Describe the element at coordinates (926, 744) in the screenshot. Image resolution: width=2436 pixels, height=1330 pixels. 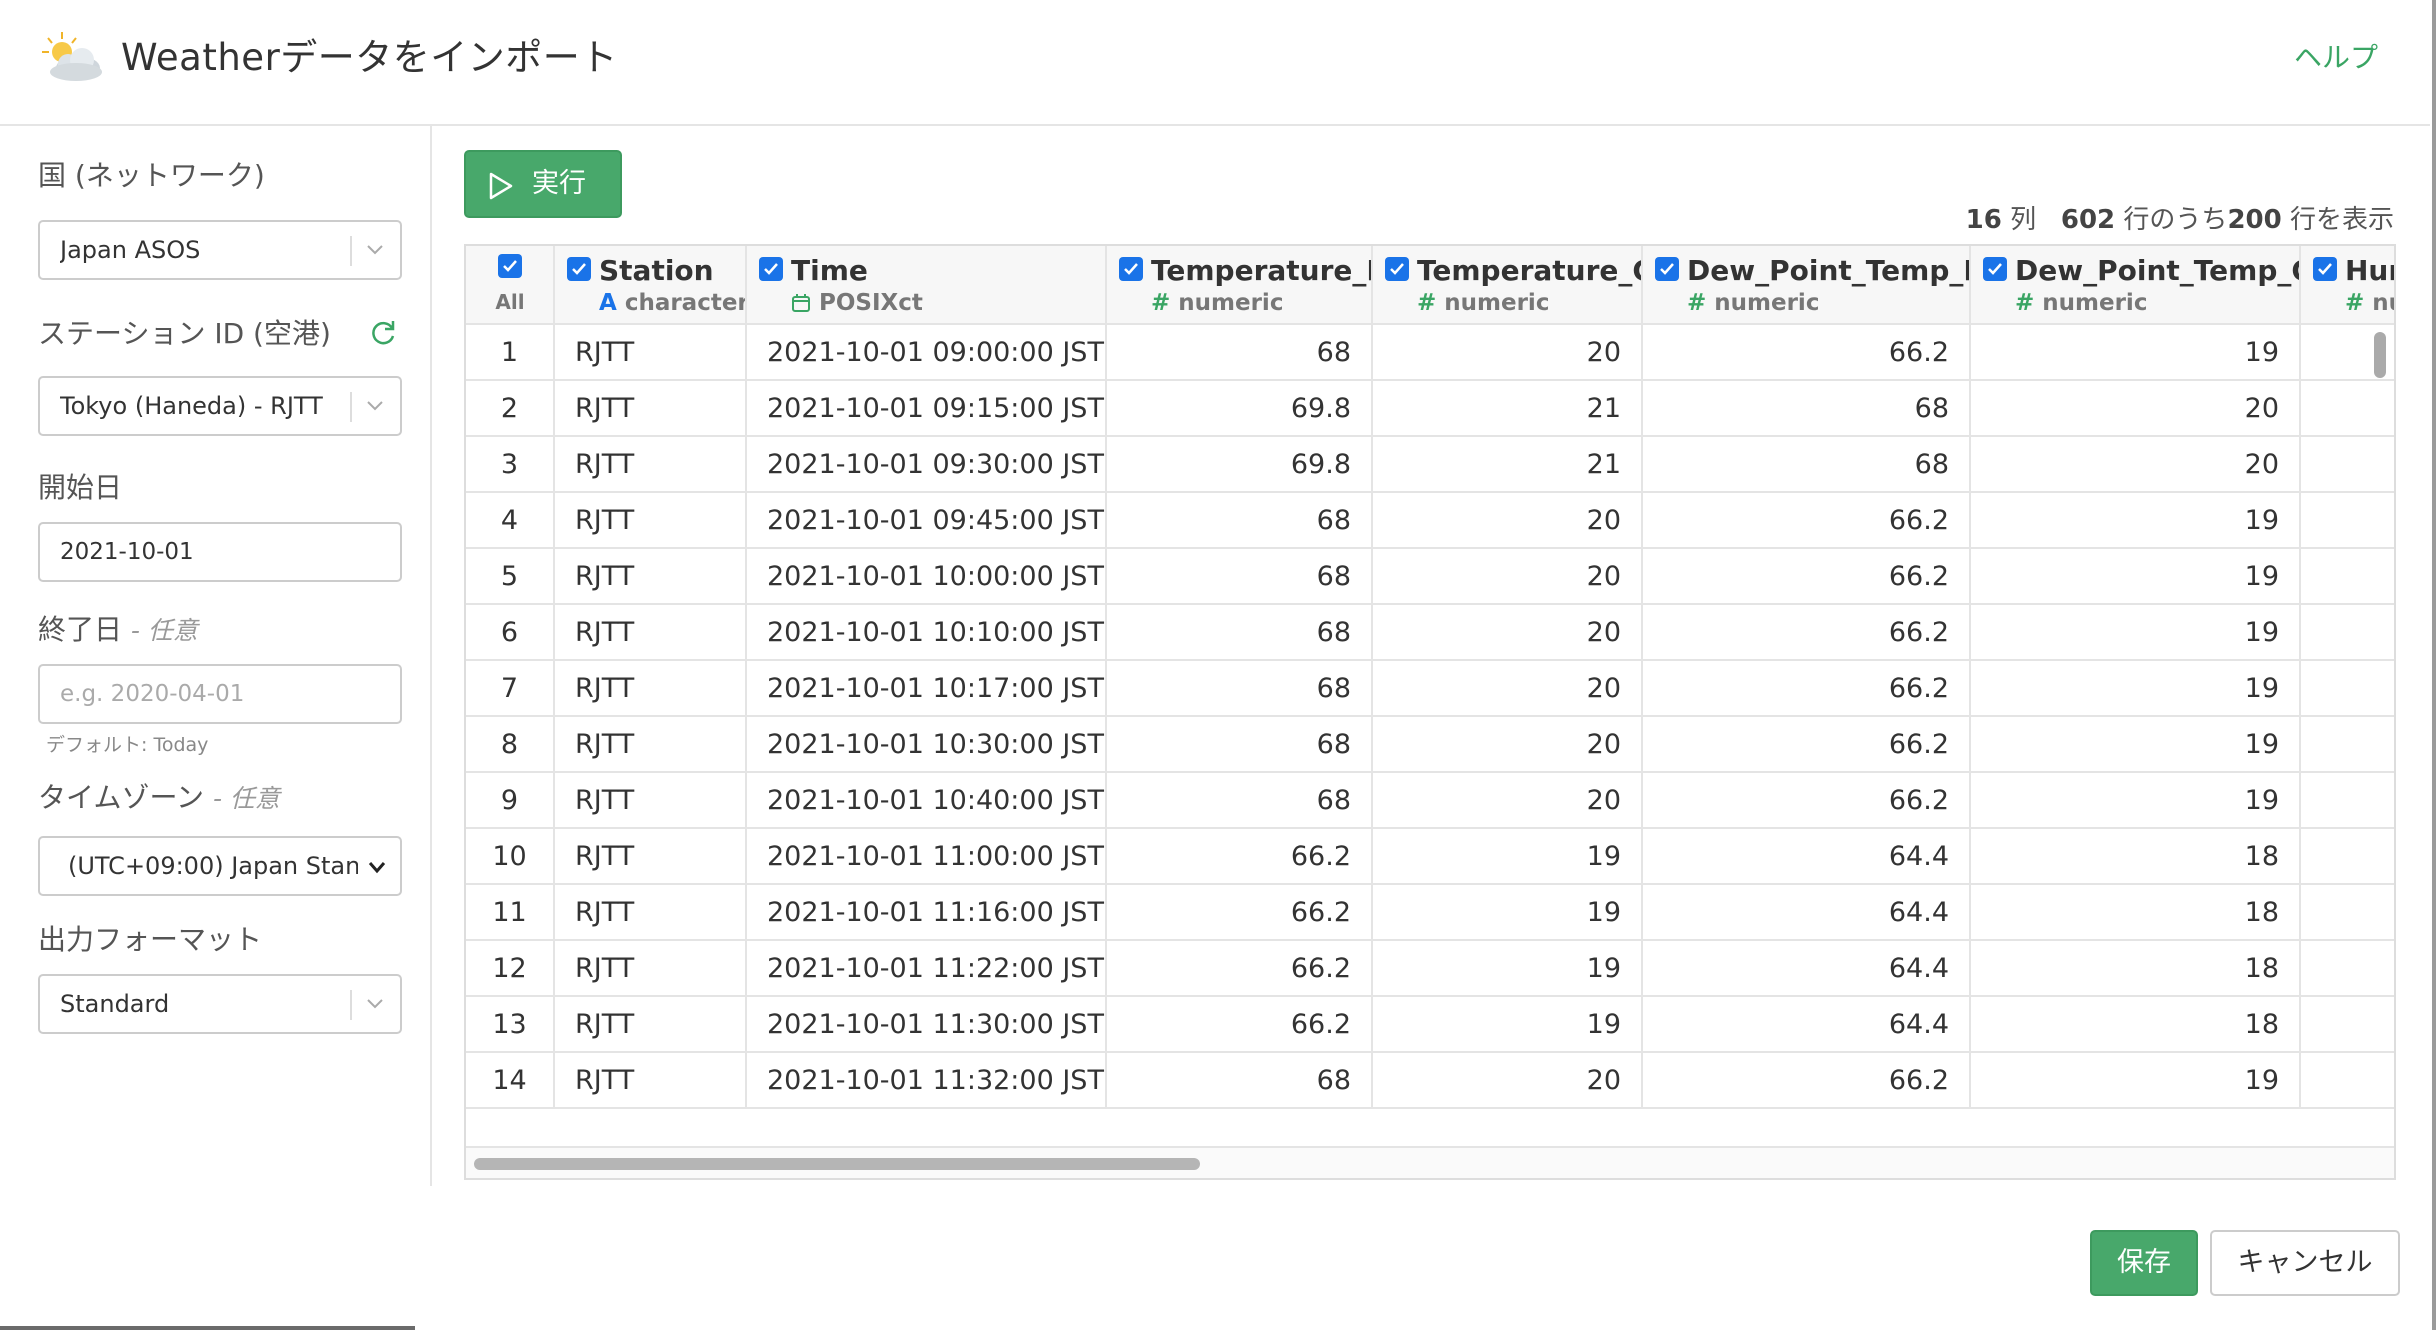
I see `table-cell: 2021-10-01 10:30:00 JST` at that location.